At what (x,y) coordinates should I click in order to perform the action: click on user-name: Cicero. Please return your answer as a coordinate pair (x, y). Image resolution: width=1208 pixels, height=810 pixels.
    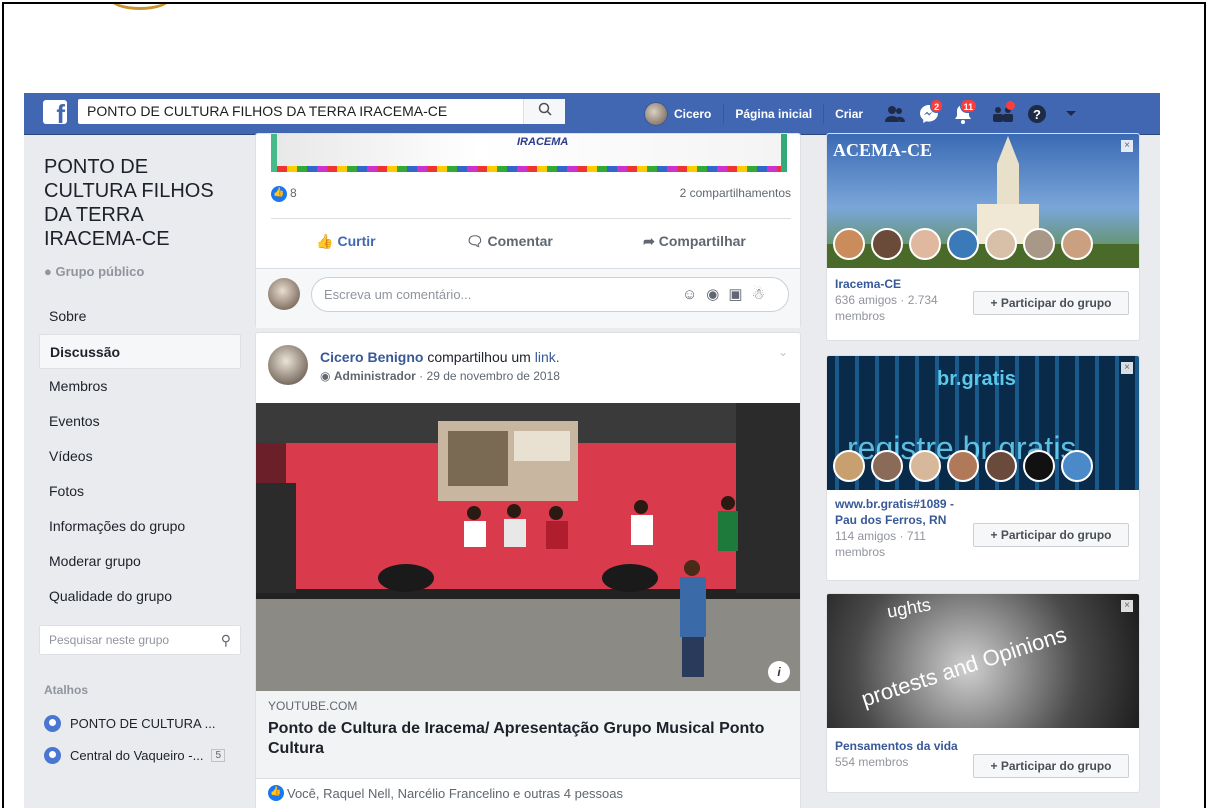
    Looking at the image, I should click on (693, 114).